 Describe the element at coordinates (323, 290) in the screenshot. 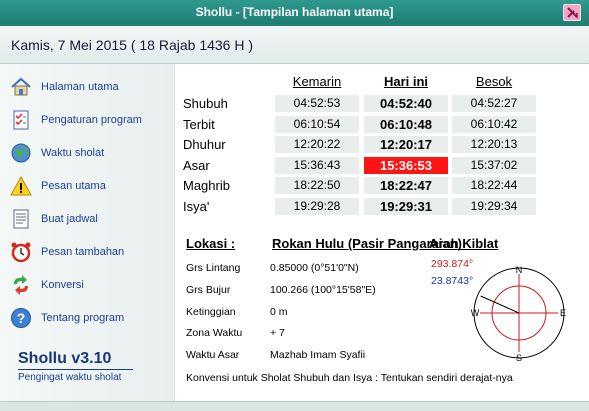

I see `longitude-value: 100.266 (100°15'58"E)` at that location.